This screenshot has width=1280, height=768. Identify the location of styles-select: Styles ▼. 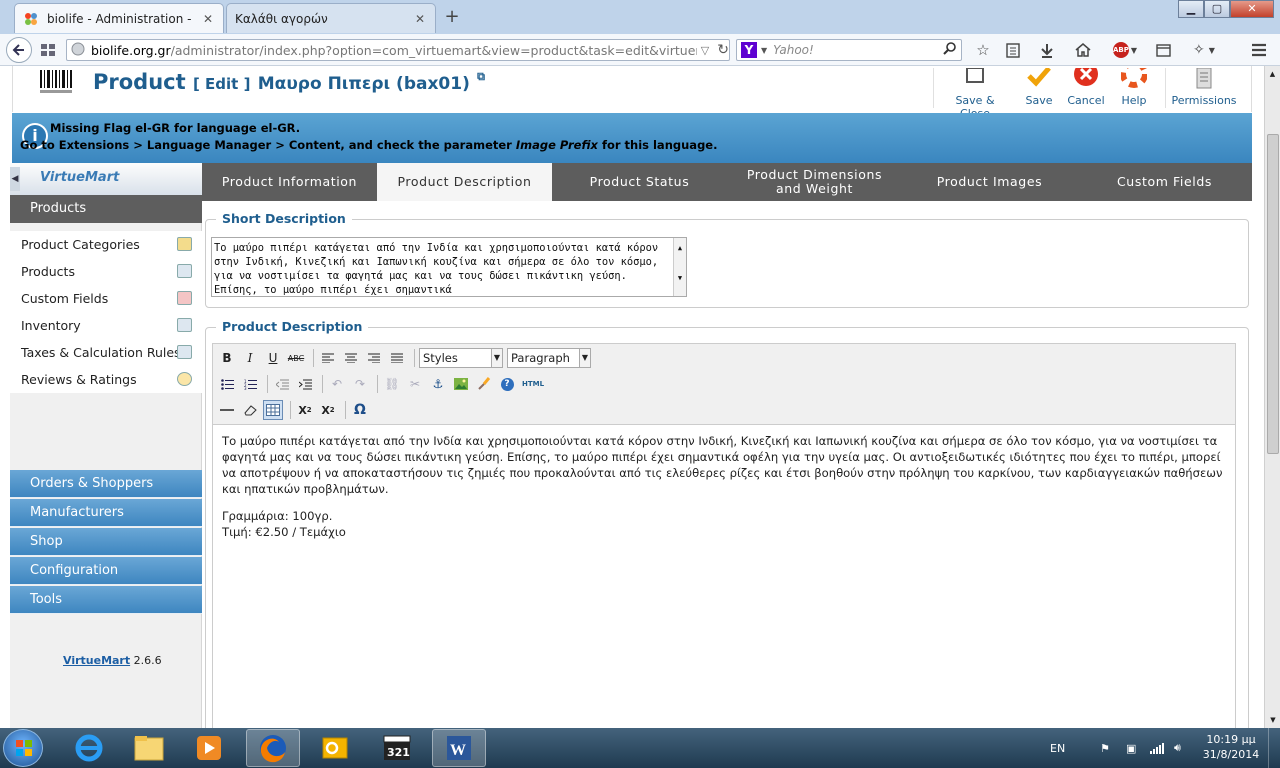
(461, 358).